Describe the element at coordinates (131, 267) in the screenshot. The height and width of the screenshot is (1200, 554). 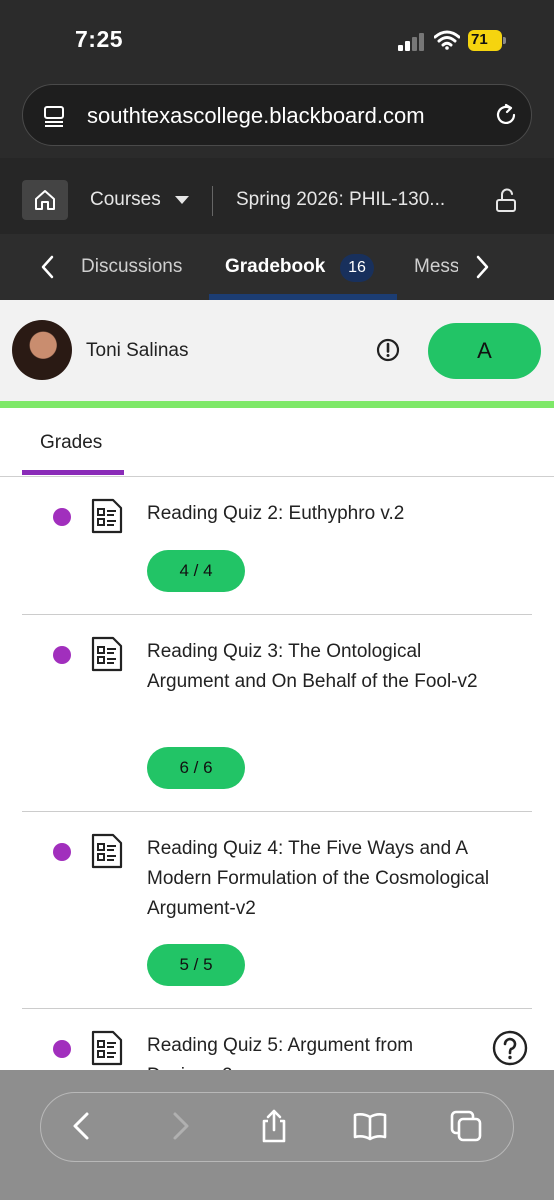
I see `tab-discussions: Discussions` at that location.